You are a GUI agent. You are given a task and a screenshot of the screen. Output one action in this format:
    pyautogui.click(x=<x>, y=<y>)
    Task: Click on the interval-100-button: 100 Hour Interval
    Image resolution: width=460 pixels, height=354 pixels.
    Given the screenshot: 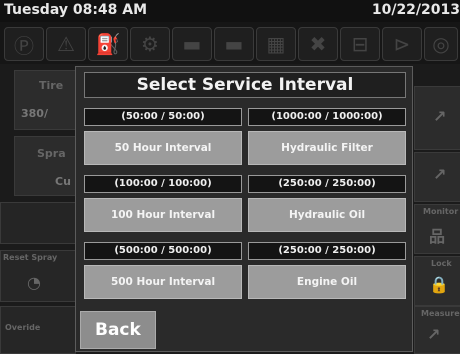 What is the action you would take?
    pyautogui.click(x=163, y=215)
    